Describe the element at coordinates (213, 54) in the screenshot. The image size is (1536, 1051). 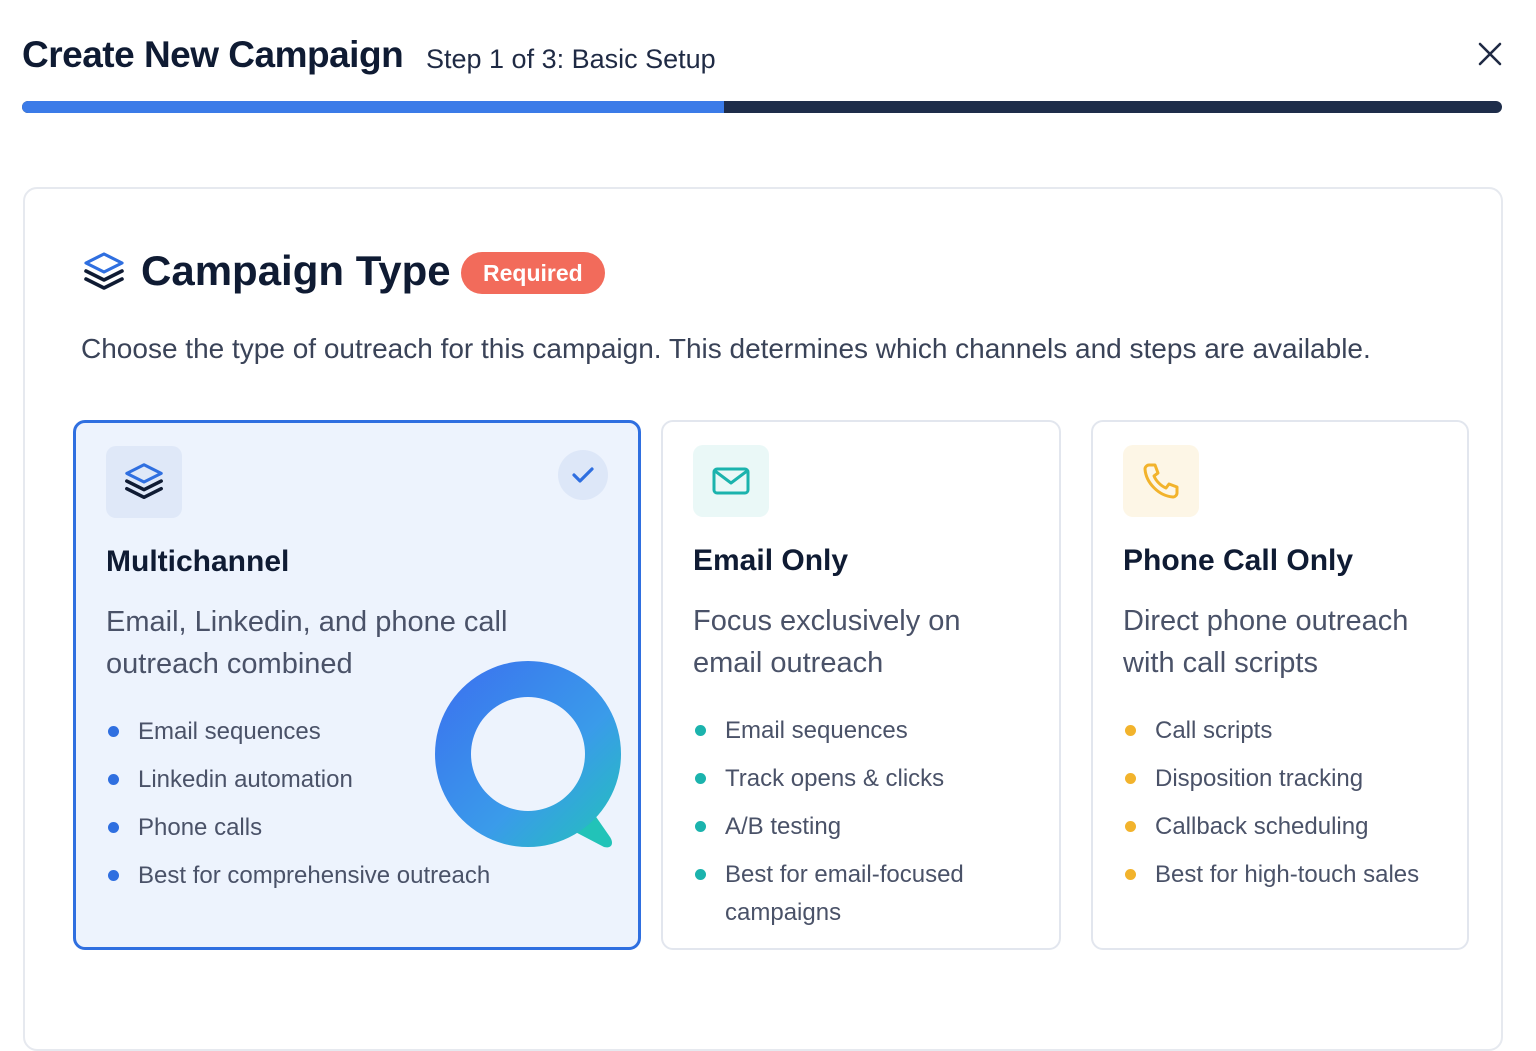
I see `page-title: Create New Campaign` at that location.